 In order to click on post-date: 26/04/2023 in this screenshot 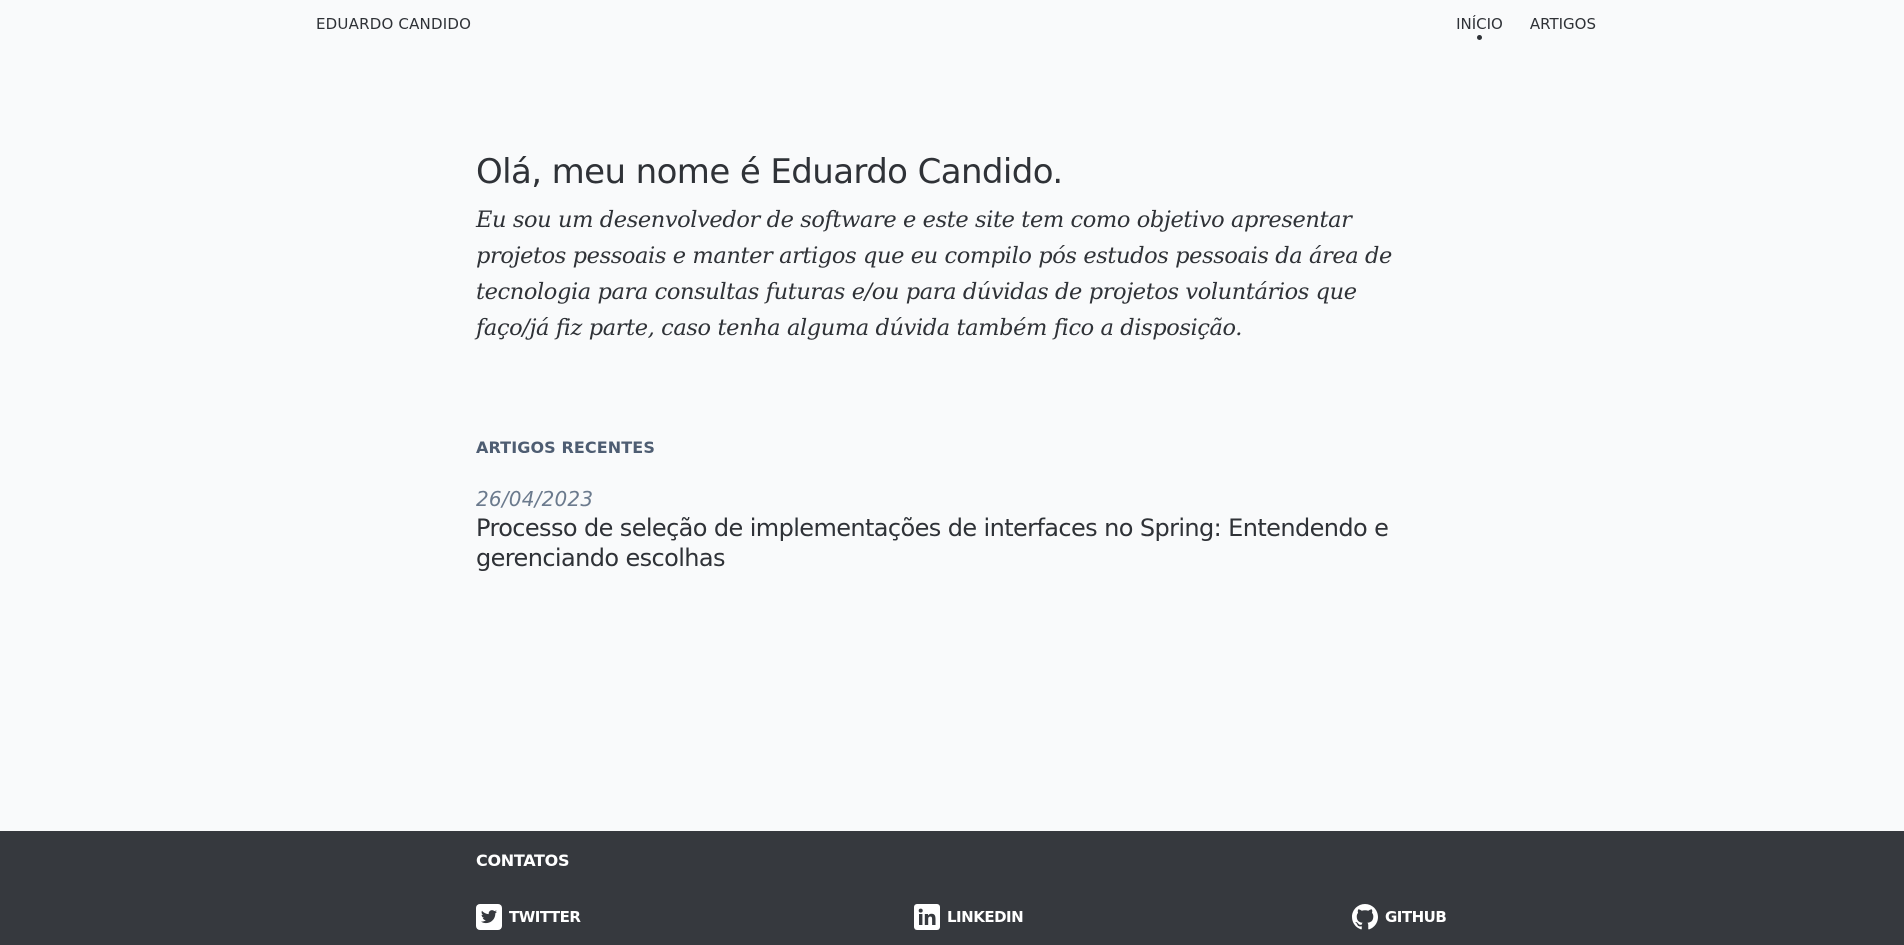, I will do `click(535, 499)`.